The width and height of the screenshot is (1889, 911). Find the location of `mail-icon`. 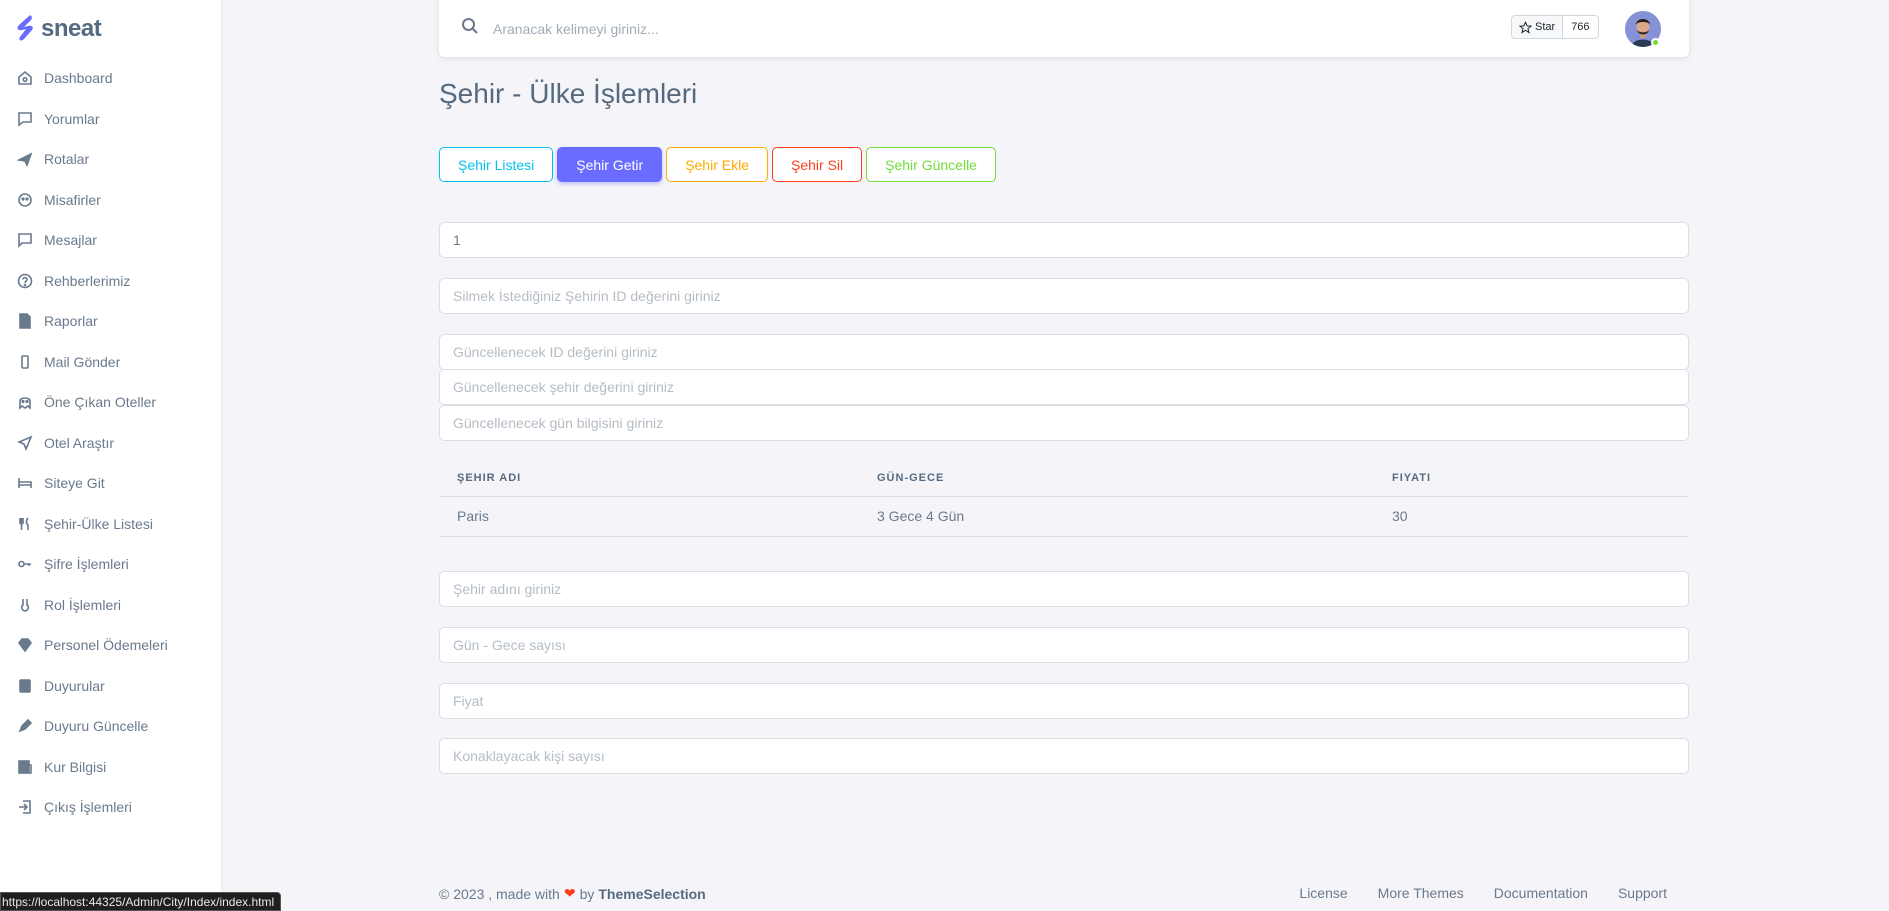

mail-icon is located at coordinates (25, 362).